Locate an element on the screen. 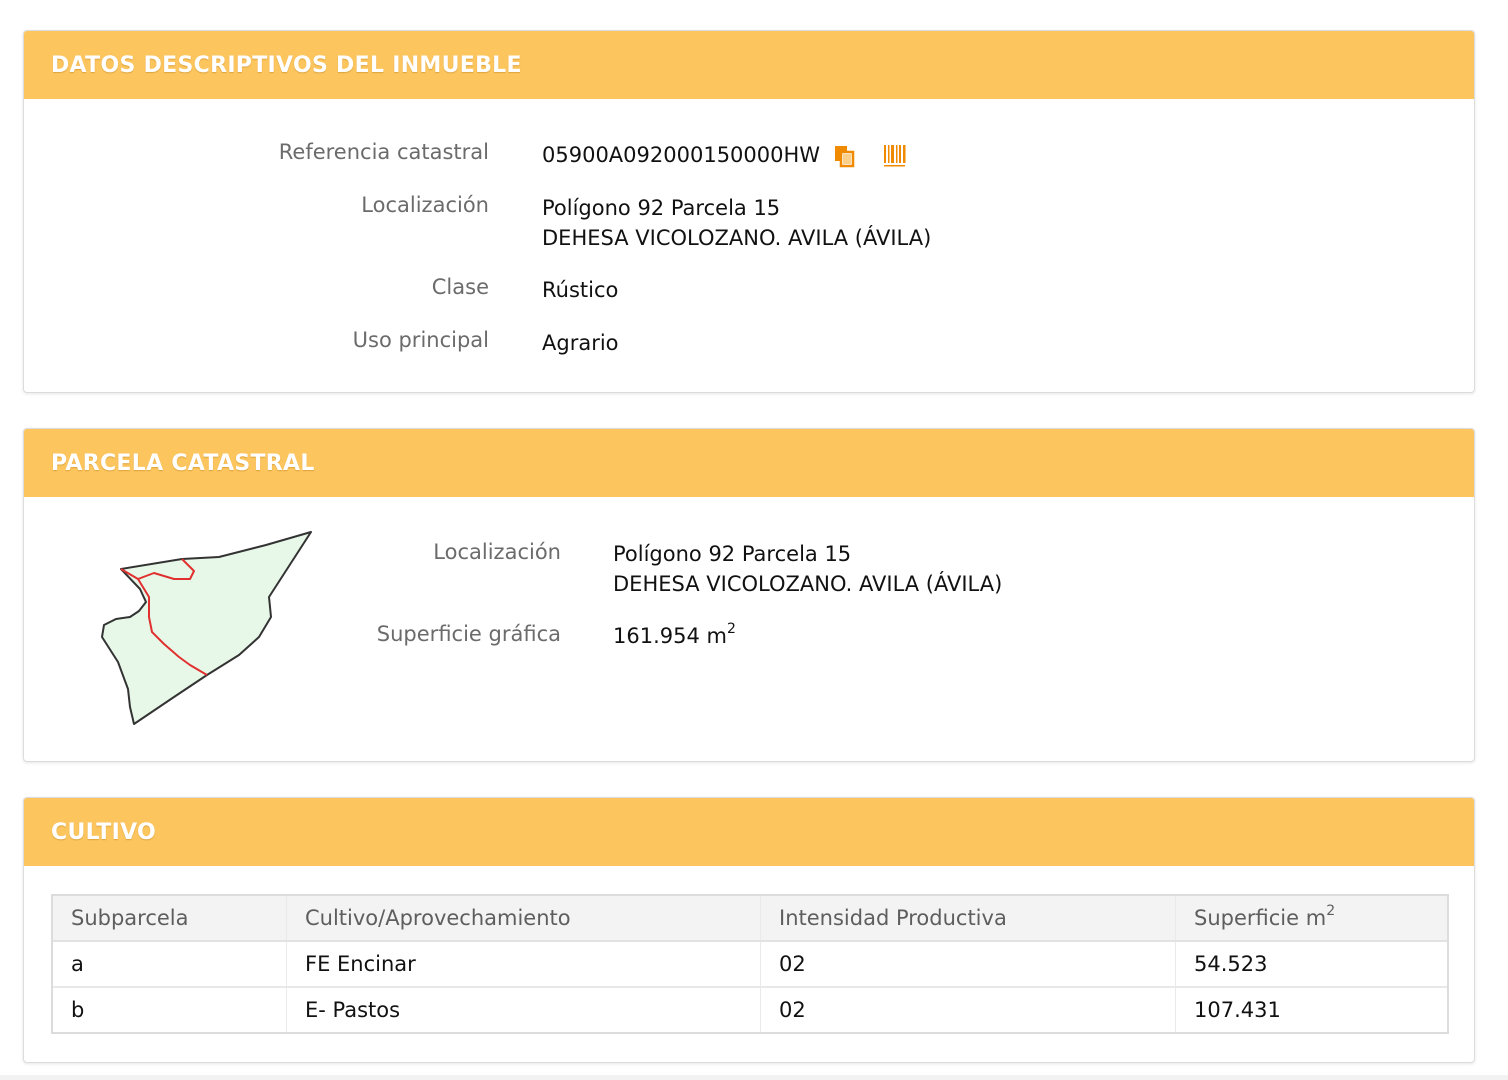 The image size is (1508, 1080). localizacion-line1: Polígono 92 Parcela 15 is located at coordinates (661, 208).